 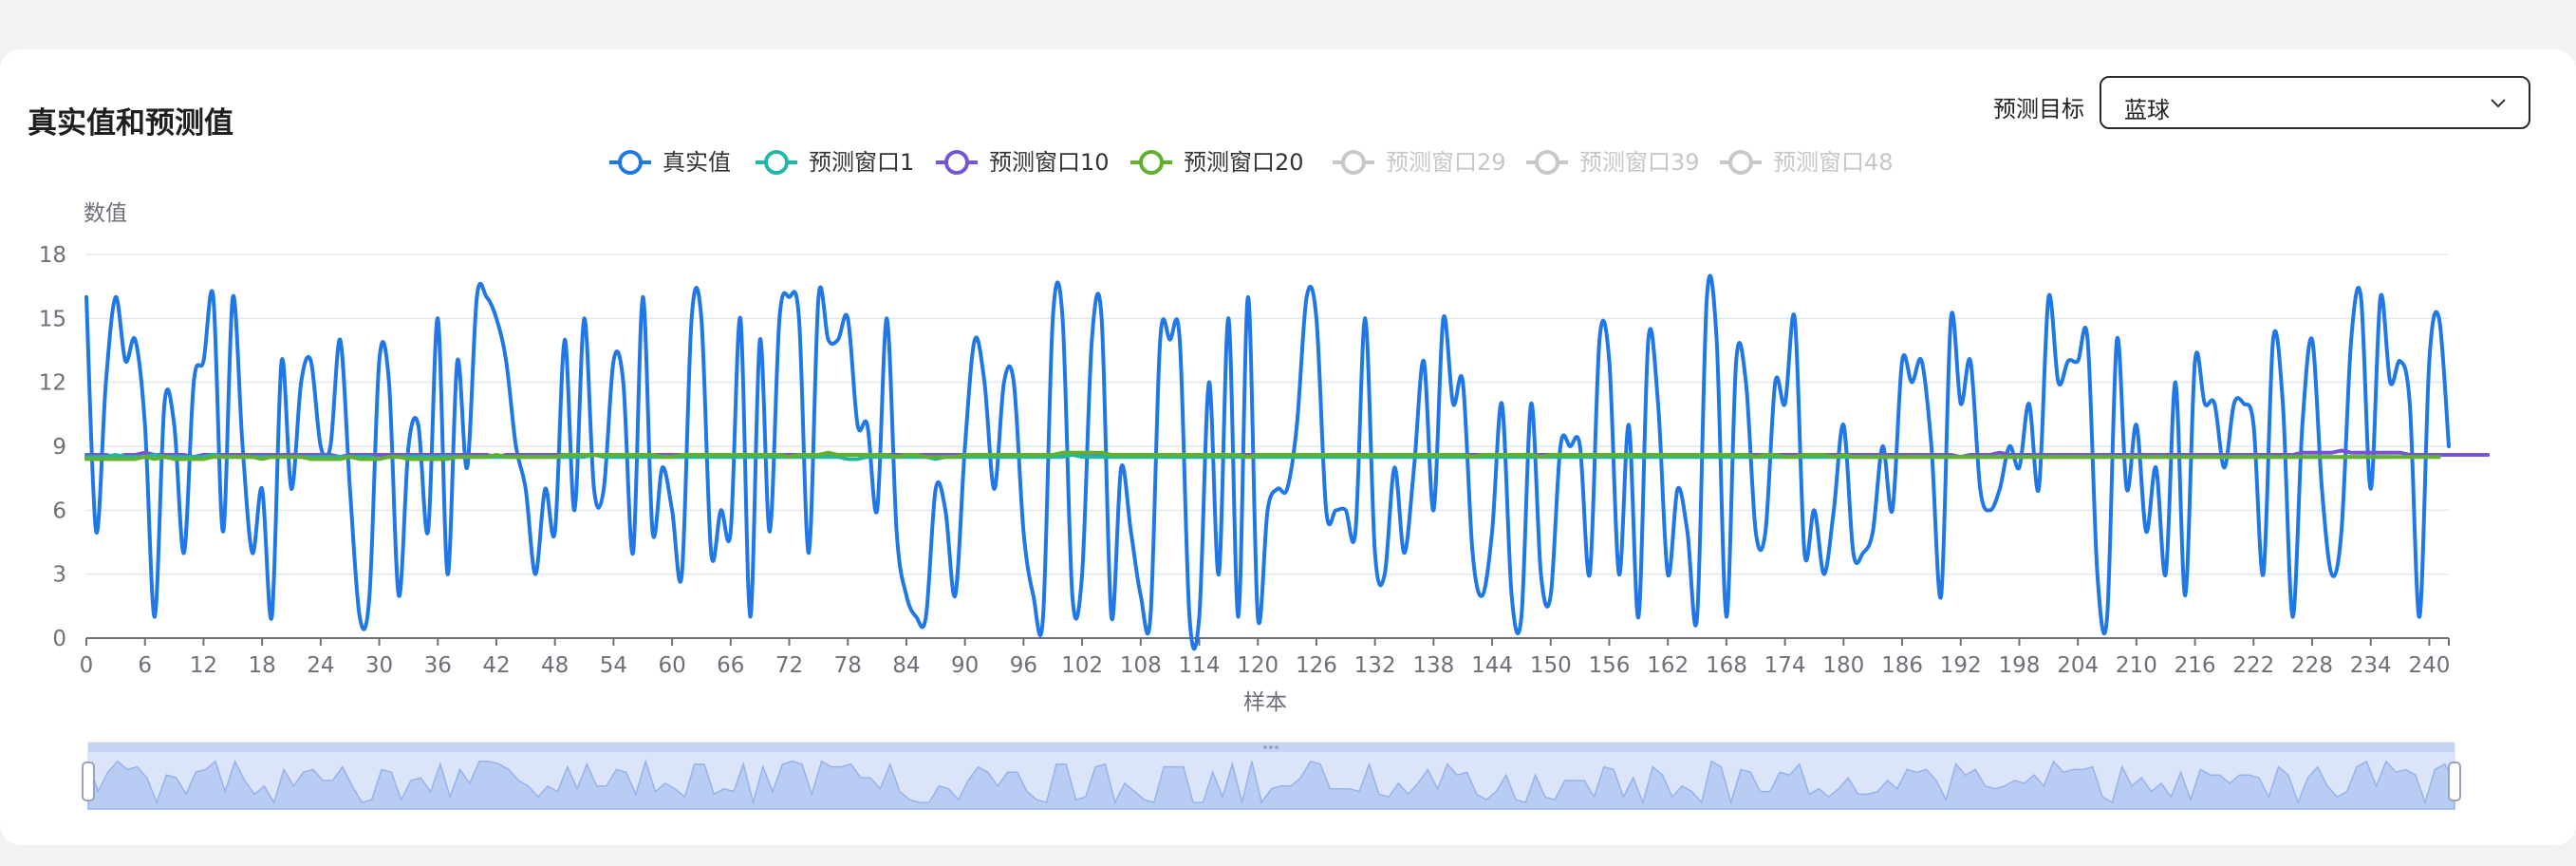 I want to click on x-tick-label: 54, so click(x=613, y=665).